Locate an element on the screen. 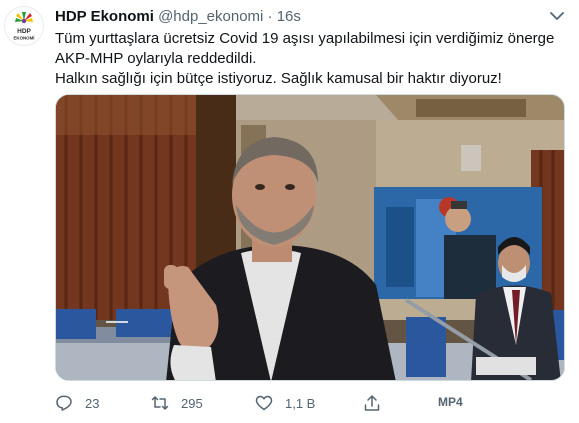  share-button is located at coordinates (372, 403).